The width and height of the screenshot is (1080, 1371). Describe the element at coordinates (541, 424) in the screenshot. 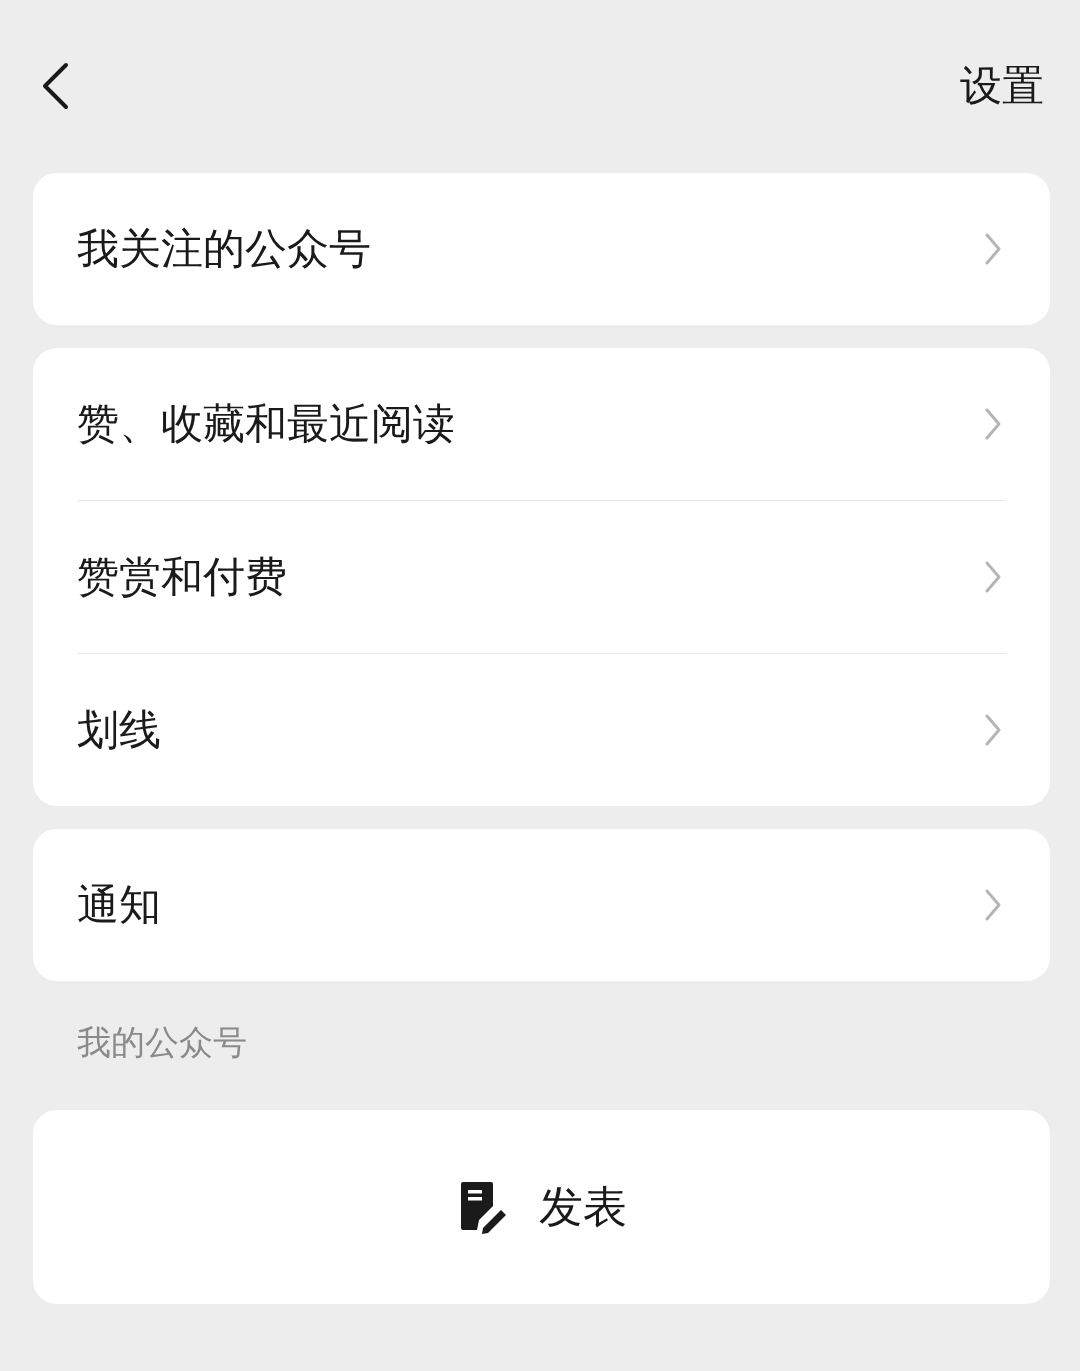

I see `menu-item: 赞、收藏和最近阅读` at that location.